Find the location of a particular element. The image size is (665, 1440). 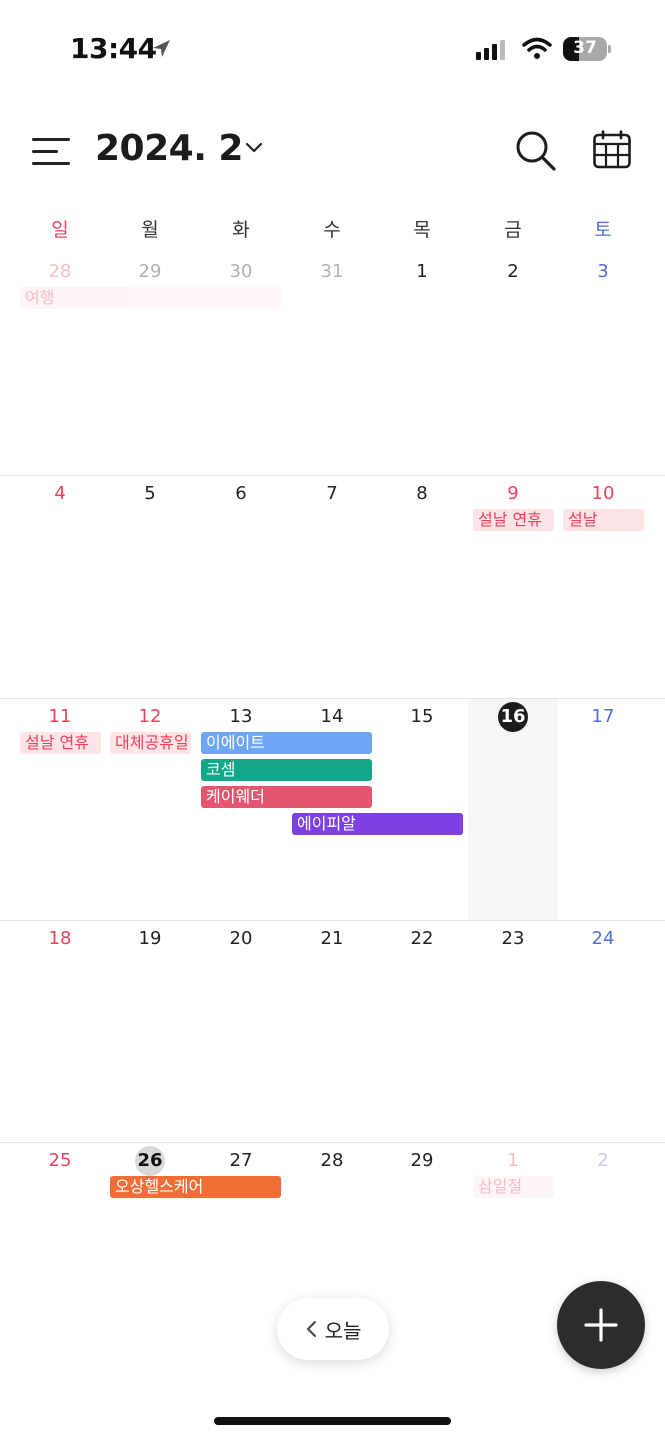

day-number: 19 is located at coordinates (150, 938).